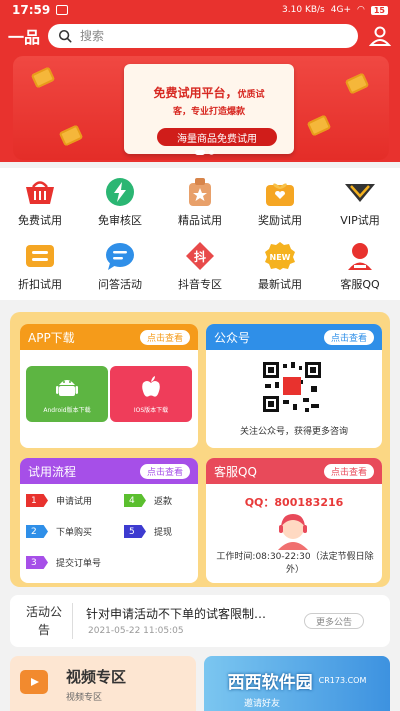 This screenshot has width=400, height=711. Describe the element at coordinates (65, 36) in the screenshot. I see `search-icon` at that location.